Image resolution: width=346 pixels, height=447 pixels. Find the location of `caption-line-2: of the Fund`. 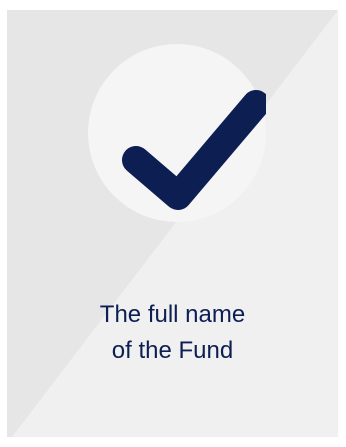

caption-line-2: of the Fund is located at coordinates (172, 350).